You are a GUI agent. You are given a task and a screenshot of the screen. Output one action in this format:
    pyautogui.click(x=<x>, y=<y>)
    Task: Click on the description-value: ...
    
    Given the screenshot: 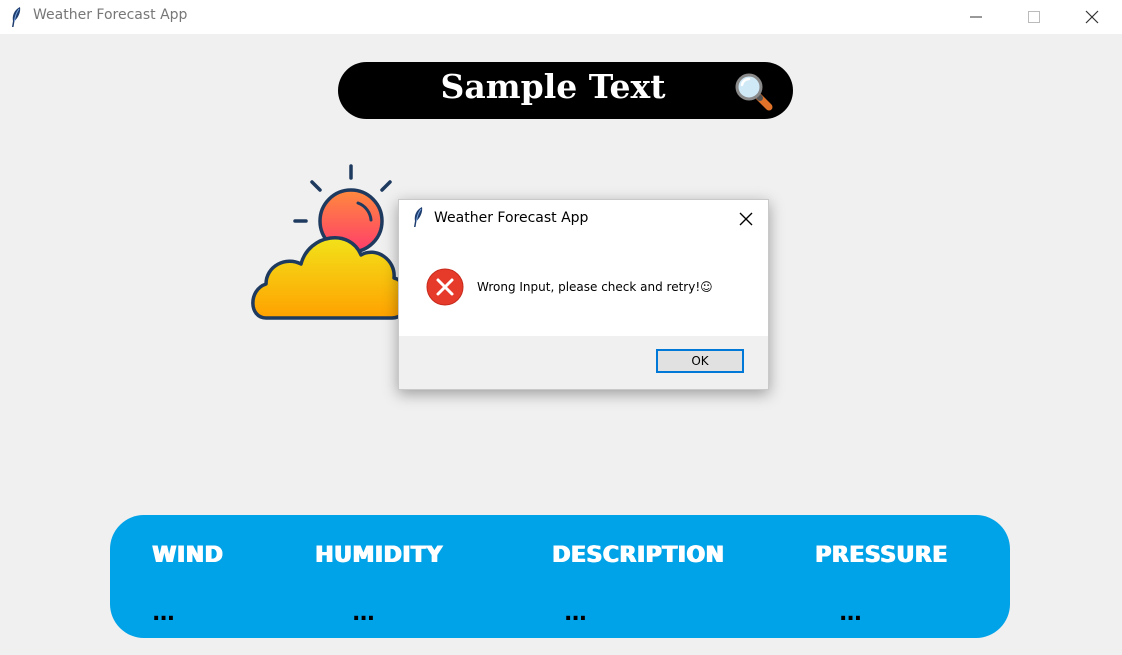 What is the action you would take?
    pyautogui.click(x=575, y=613)
    